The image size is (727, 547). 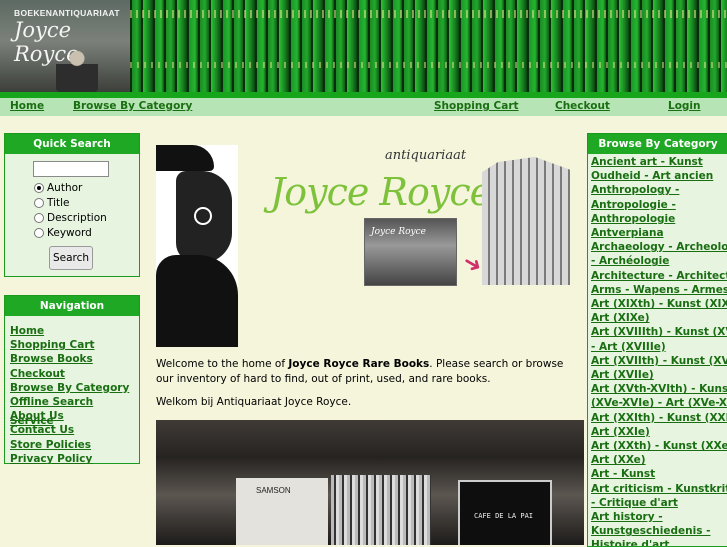 I want to click on logo-top-text: BOEKENANTIQUARIAAT, so click(x=67, y=13).